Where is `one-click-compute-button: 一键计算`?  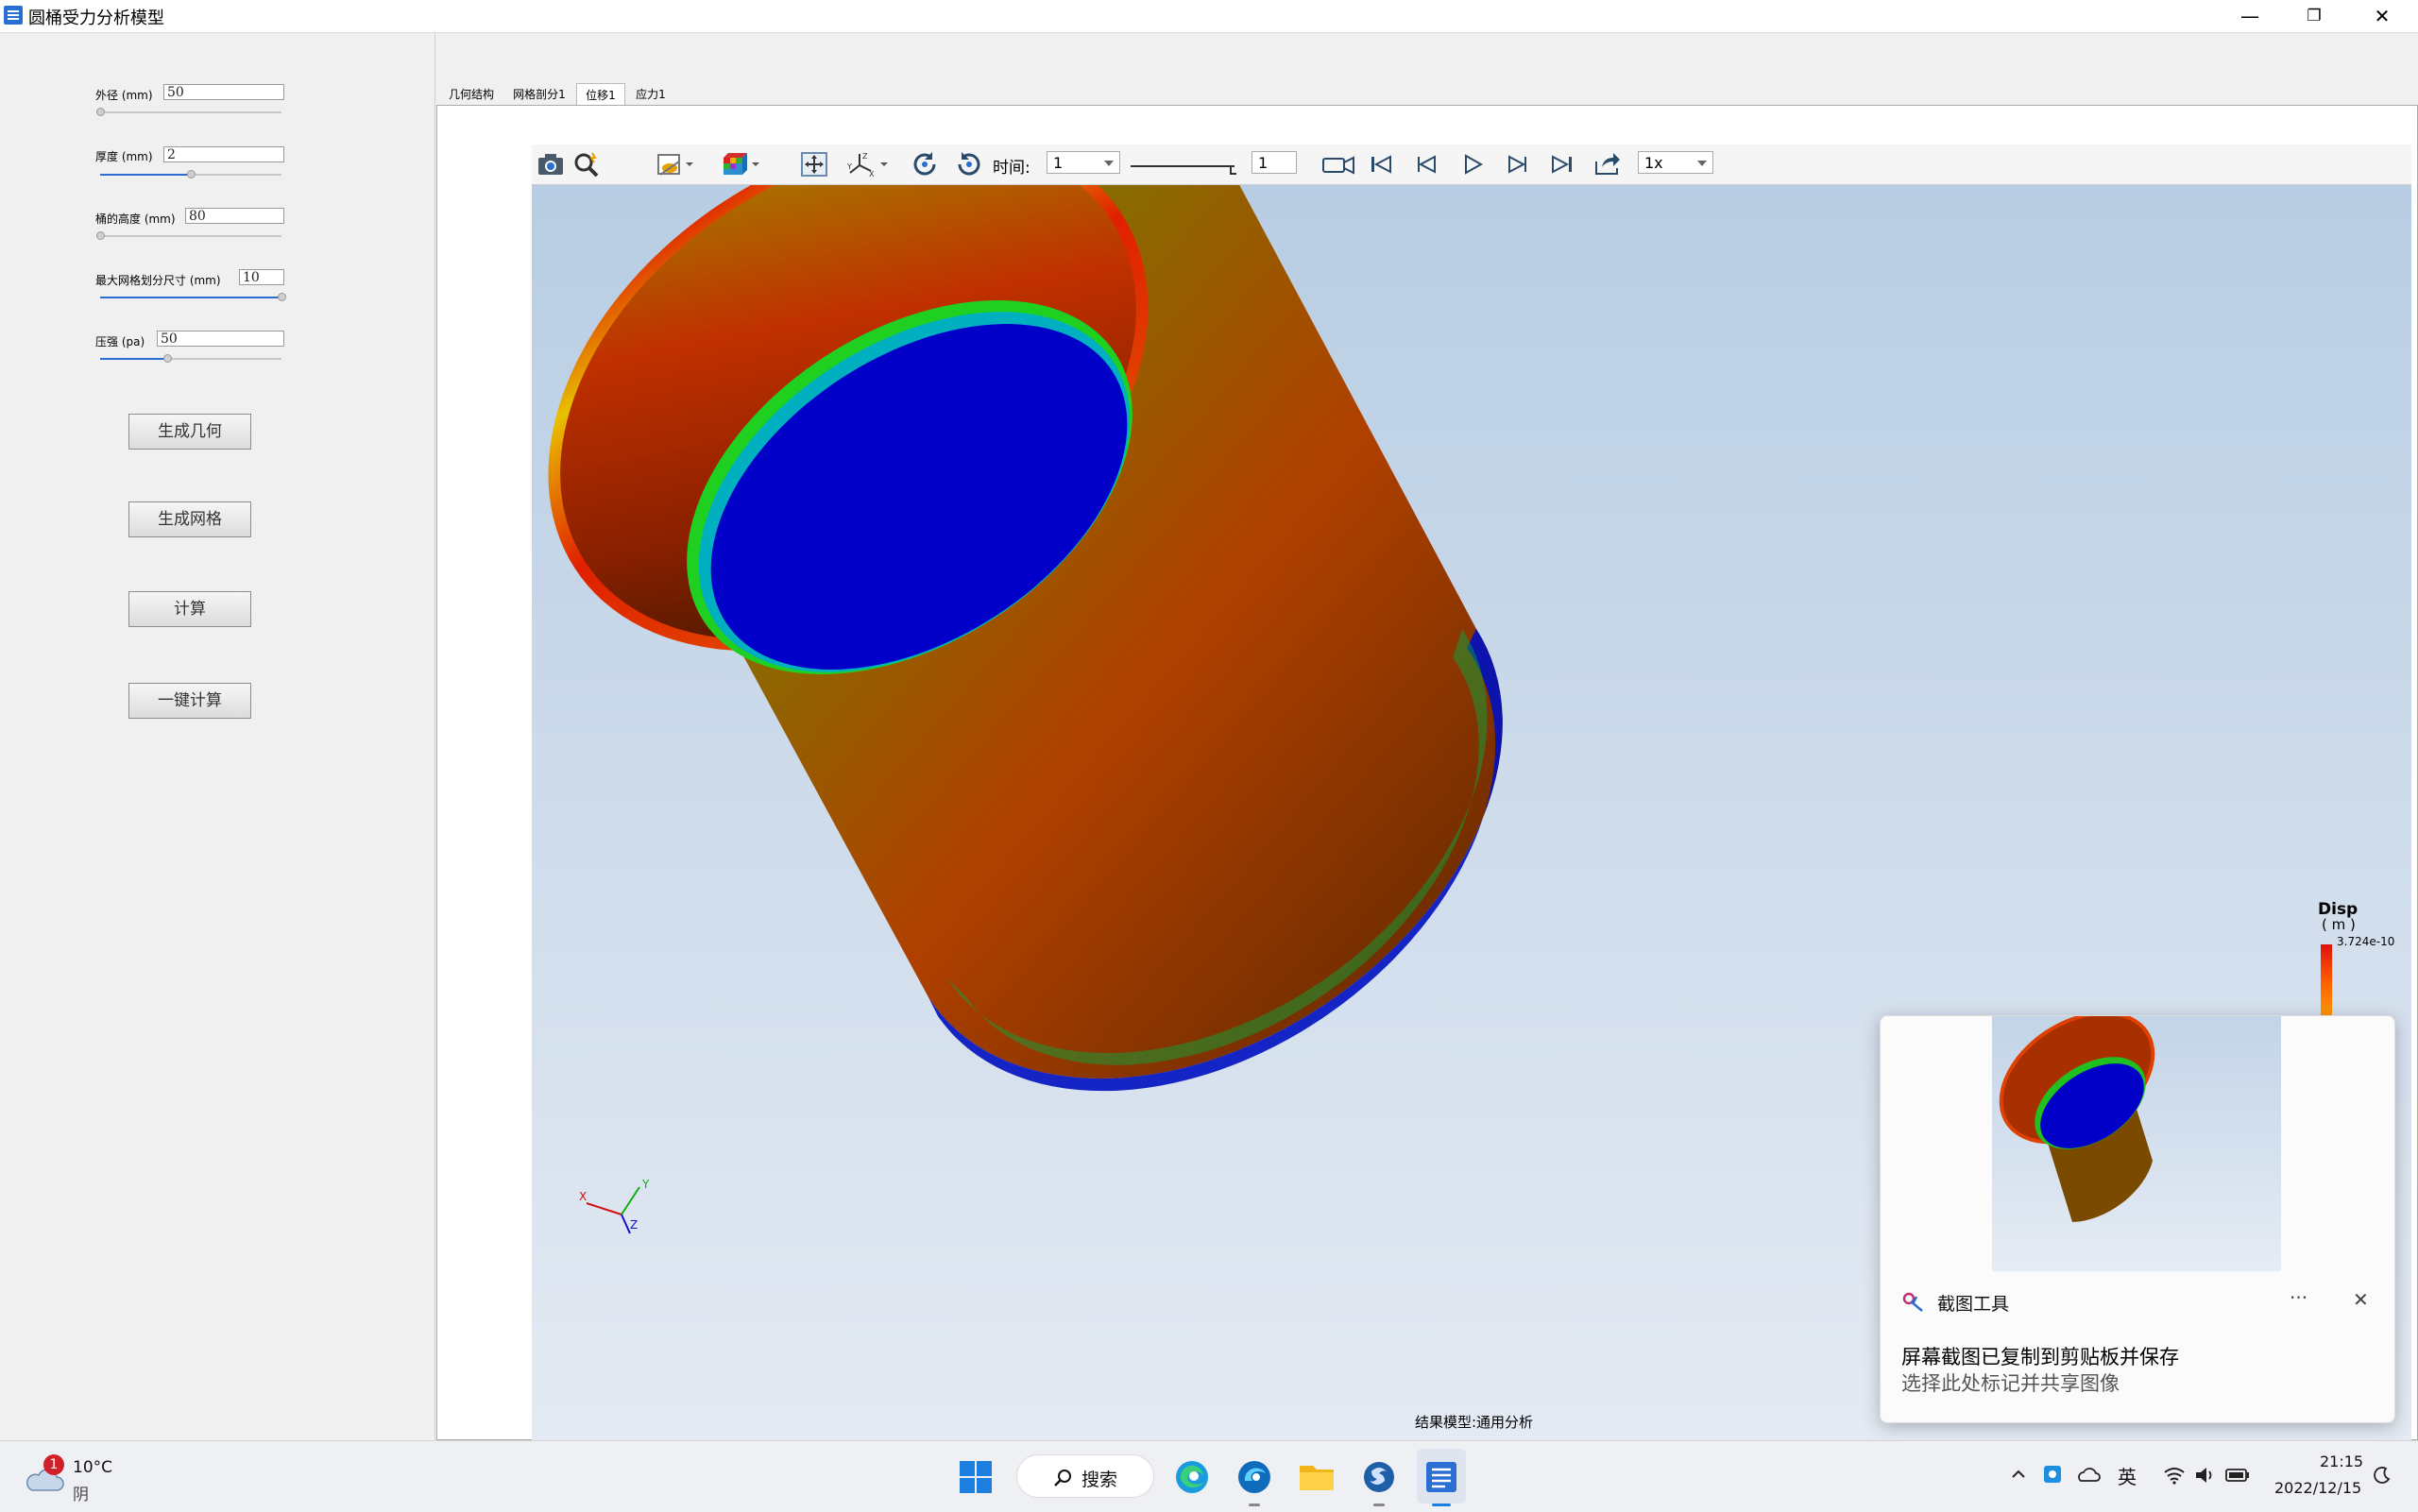 one-click-compute-button: 一键计算 is located at coordinates (189, 701).